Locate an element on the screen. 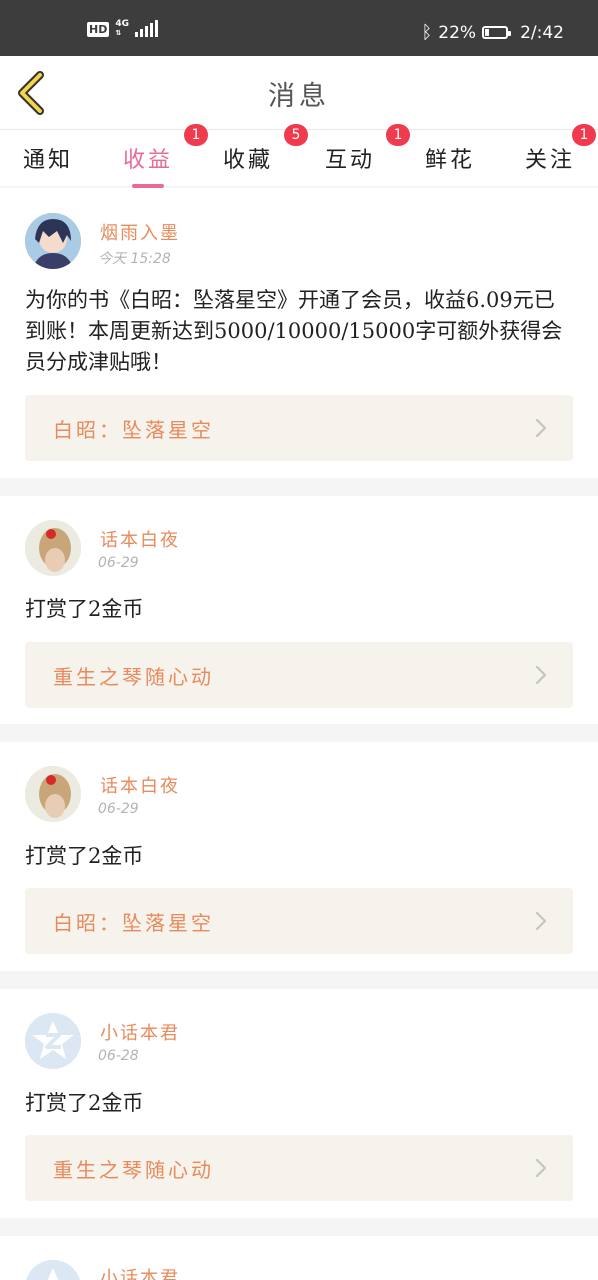 The width and height of the screenshot is (598, 1280). tab-badge: 5 is located at coordinates (296, 135).